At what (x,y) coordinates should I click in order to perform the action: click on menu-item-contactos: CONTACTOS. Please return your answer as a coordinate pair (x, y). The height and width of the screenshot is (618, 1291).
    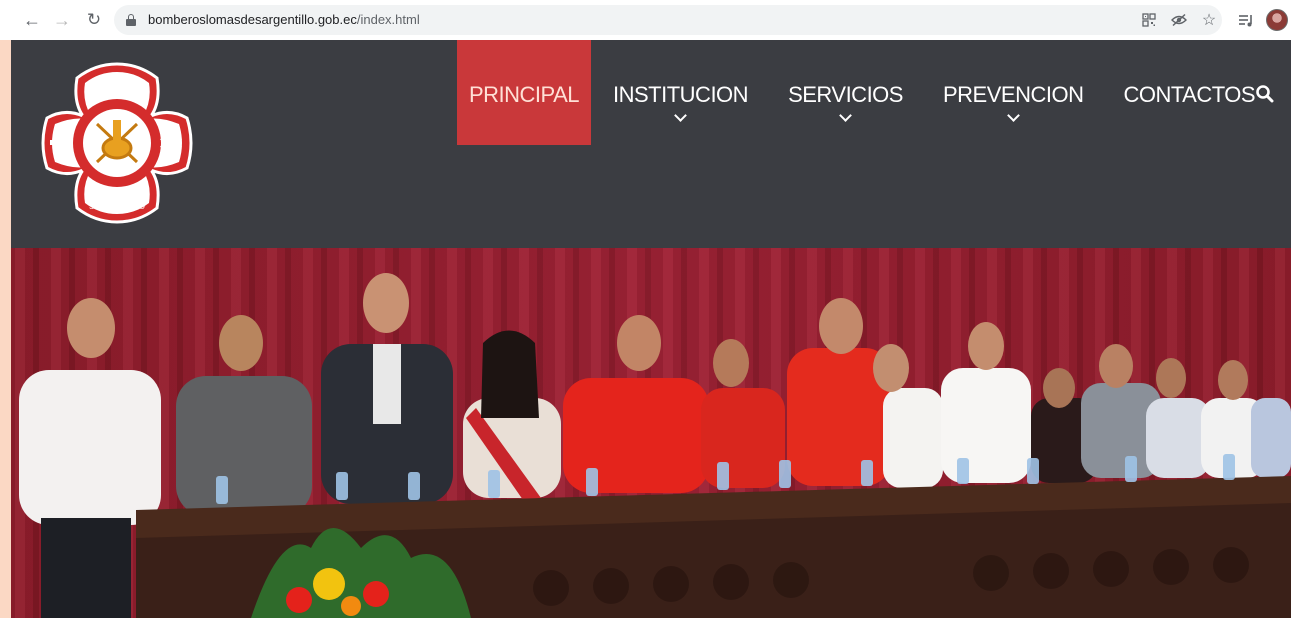
    Looking at the image, I should click on (1189, 92).